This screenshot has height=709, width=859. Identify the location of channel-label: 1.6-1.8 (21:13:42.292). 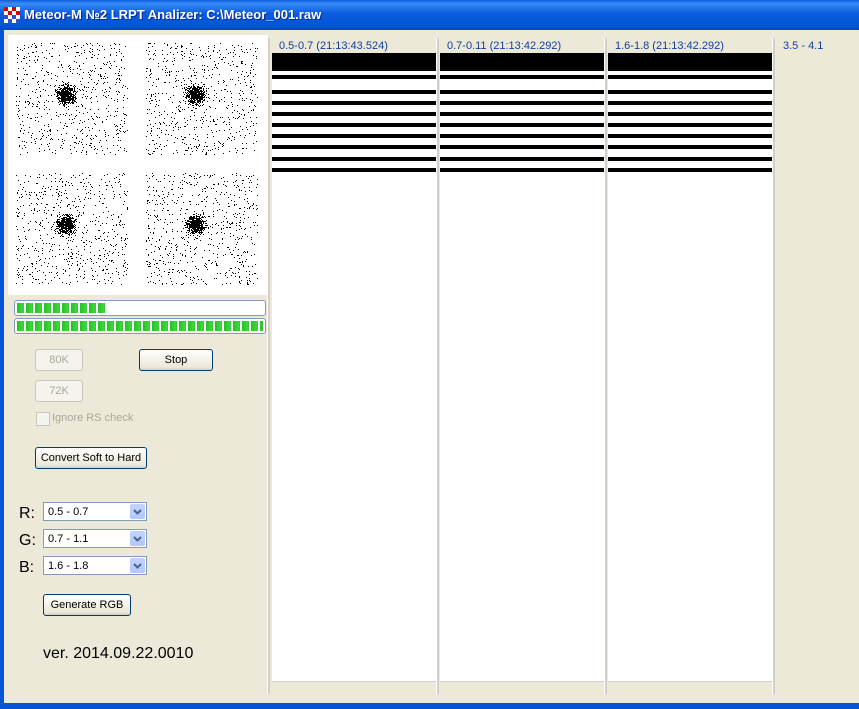
(669, 46).